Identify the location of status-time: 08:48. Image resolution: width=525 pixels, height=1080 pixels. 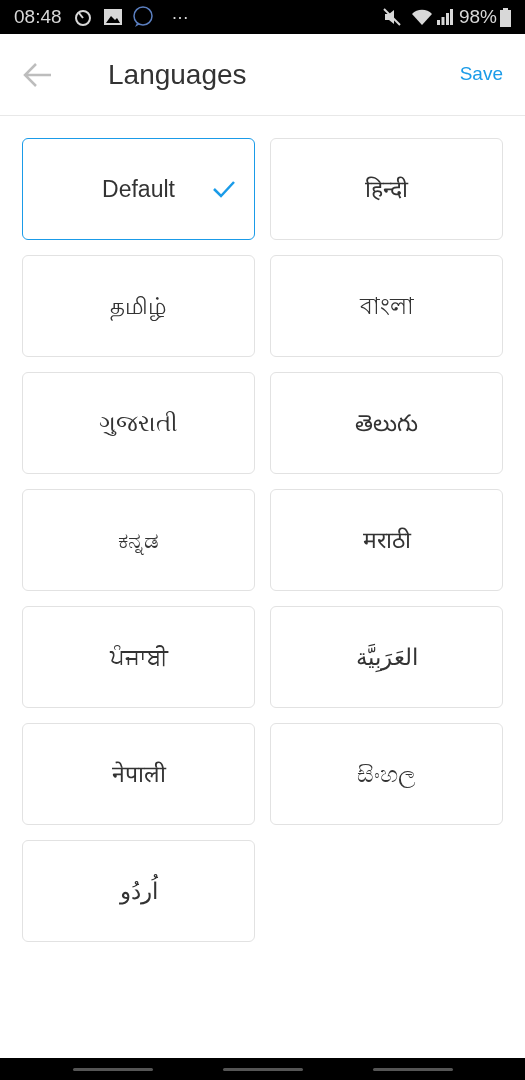
(38, 16).